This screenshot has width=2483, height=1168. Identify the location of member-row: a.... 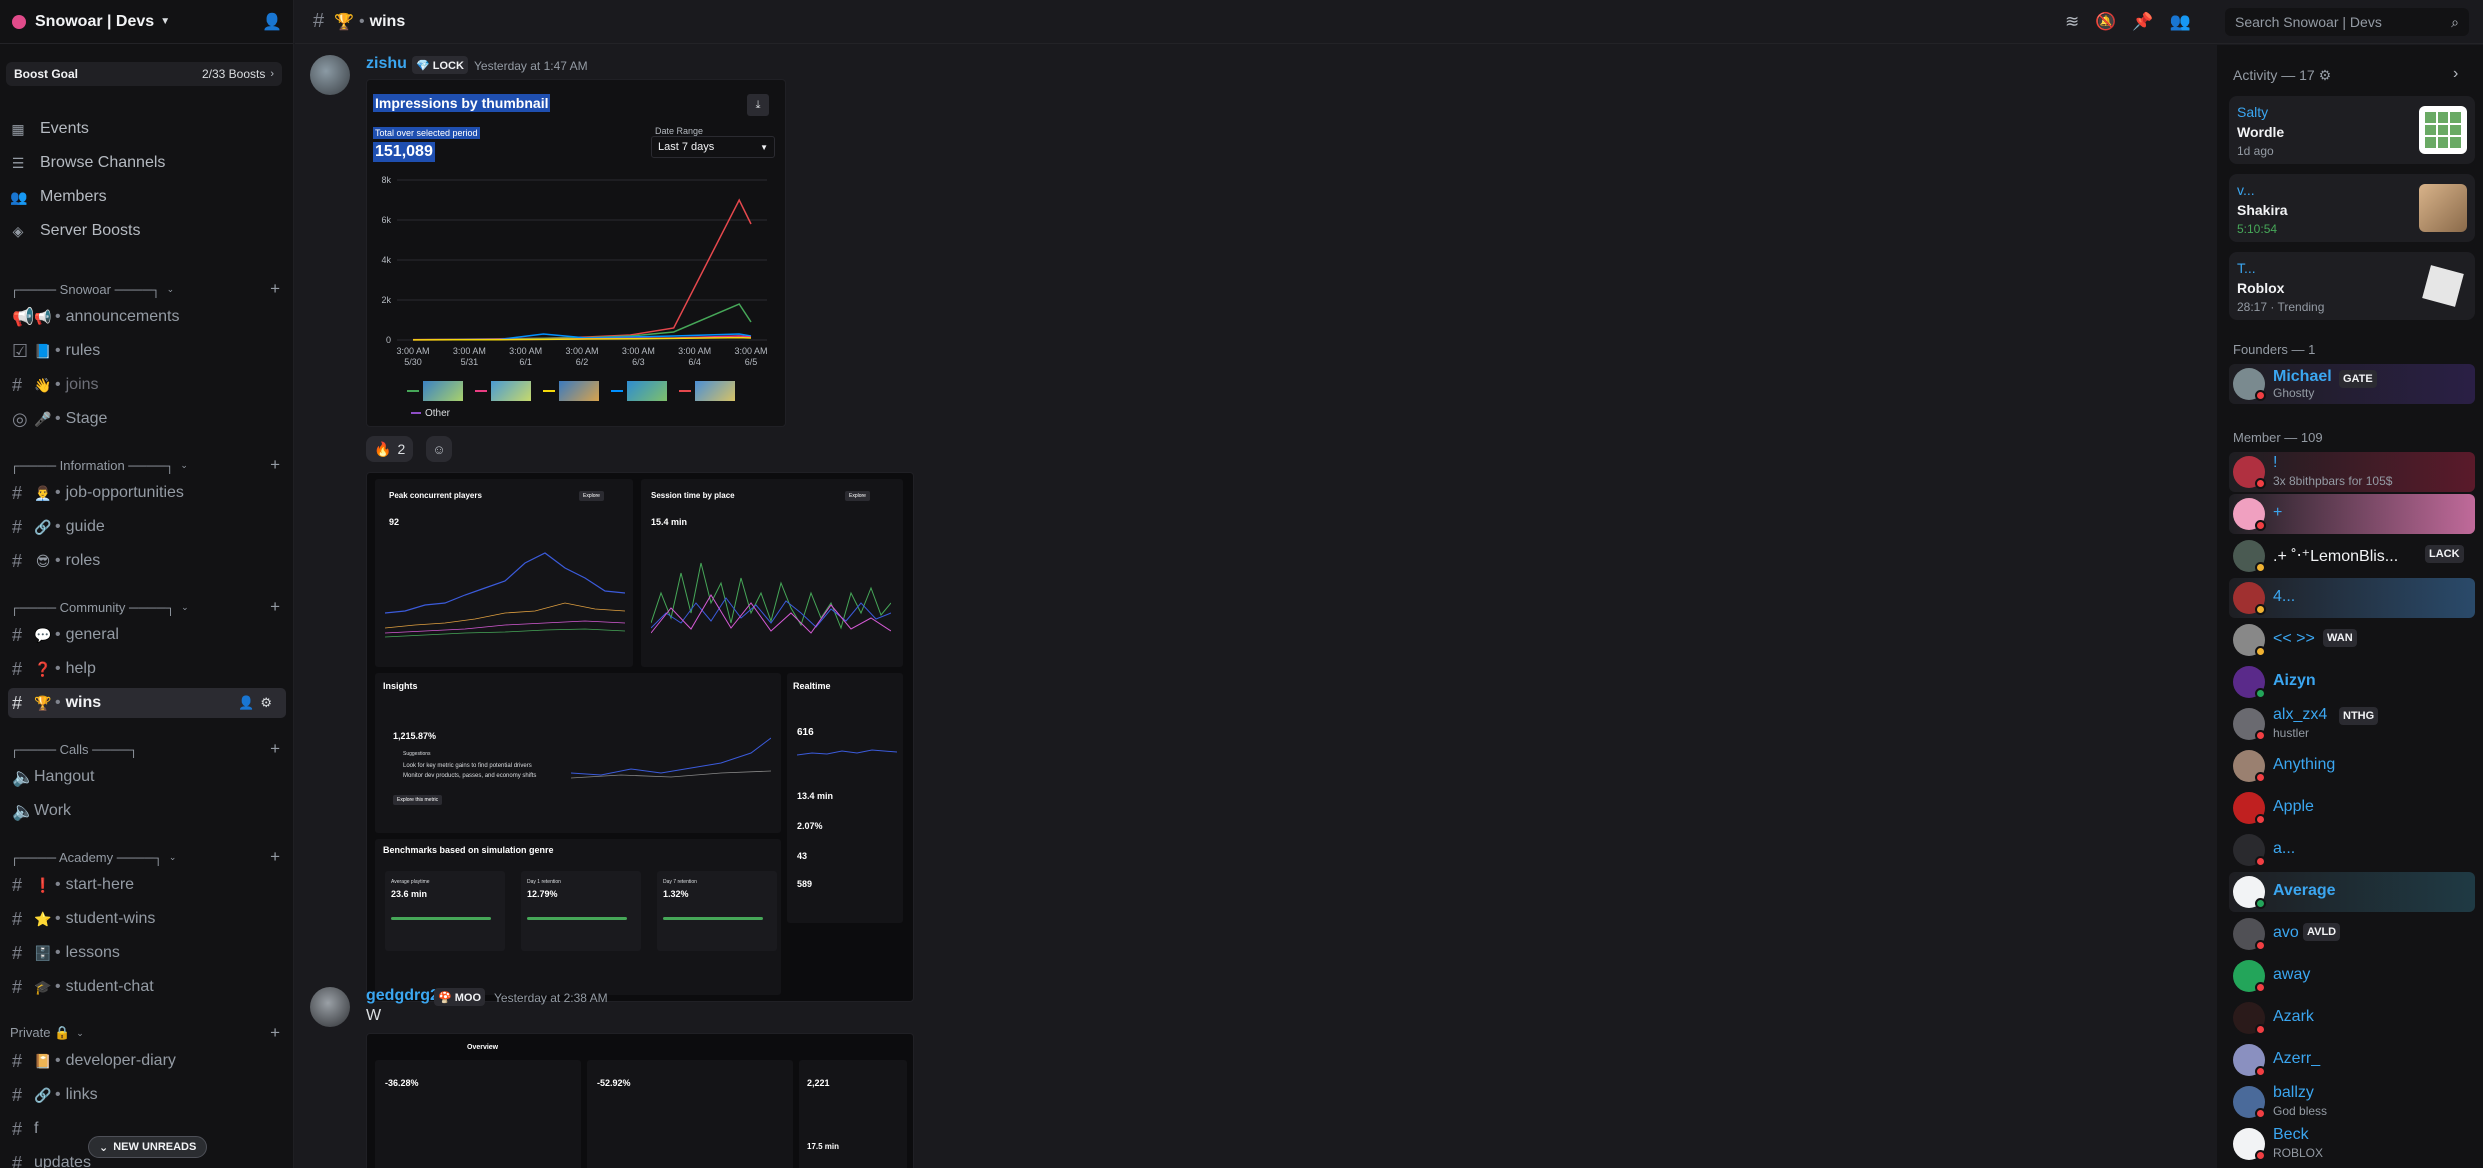
(2352, 850).